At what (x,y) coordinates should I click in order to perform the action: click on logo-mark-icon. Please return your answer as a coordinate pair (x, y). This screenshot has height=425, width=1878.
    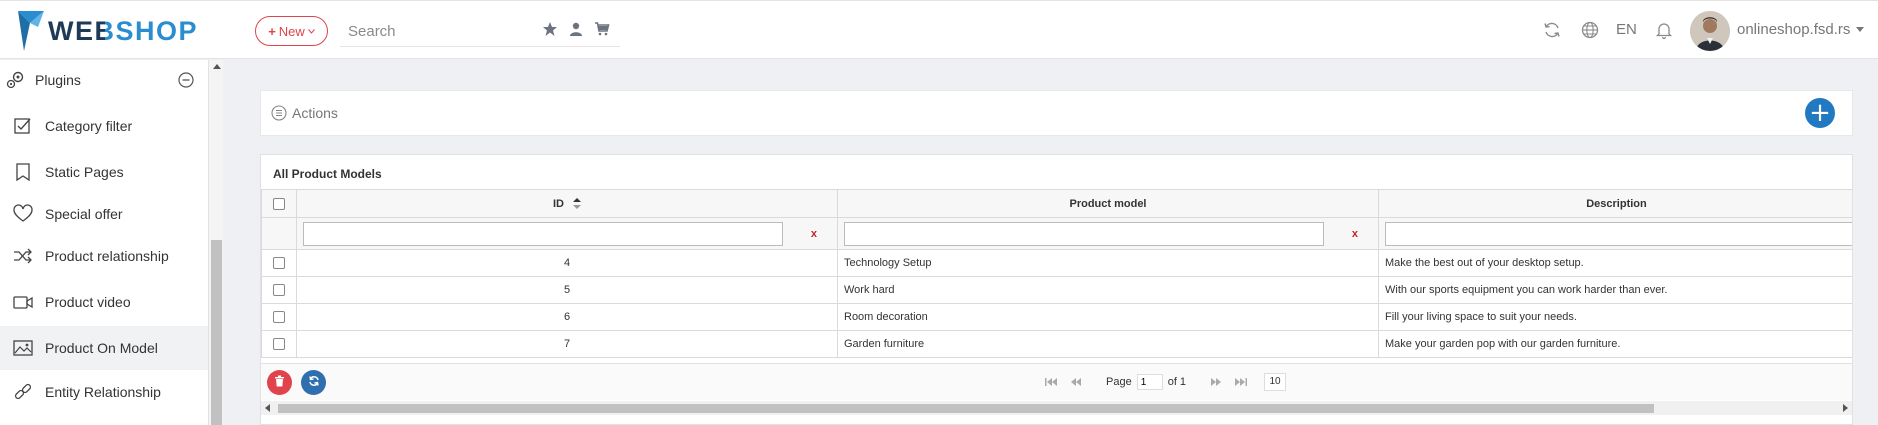
    Looking at the image, I should click on (31, 31).